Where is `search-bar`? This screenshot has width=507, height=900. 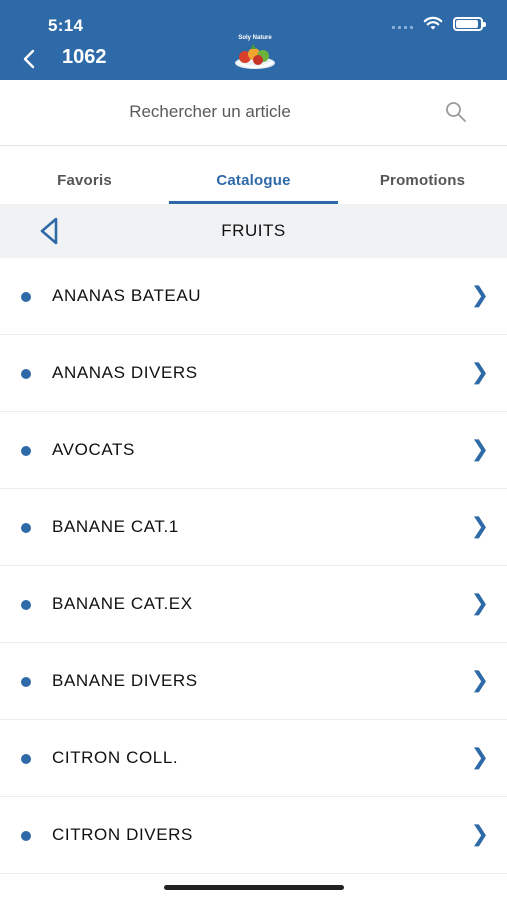 search-bar is located at coordinates (253, 113).